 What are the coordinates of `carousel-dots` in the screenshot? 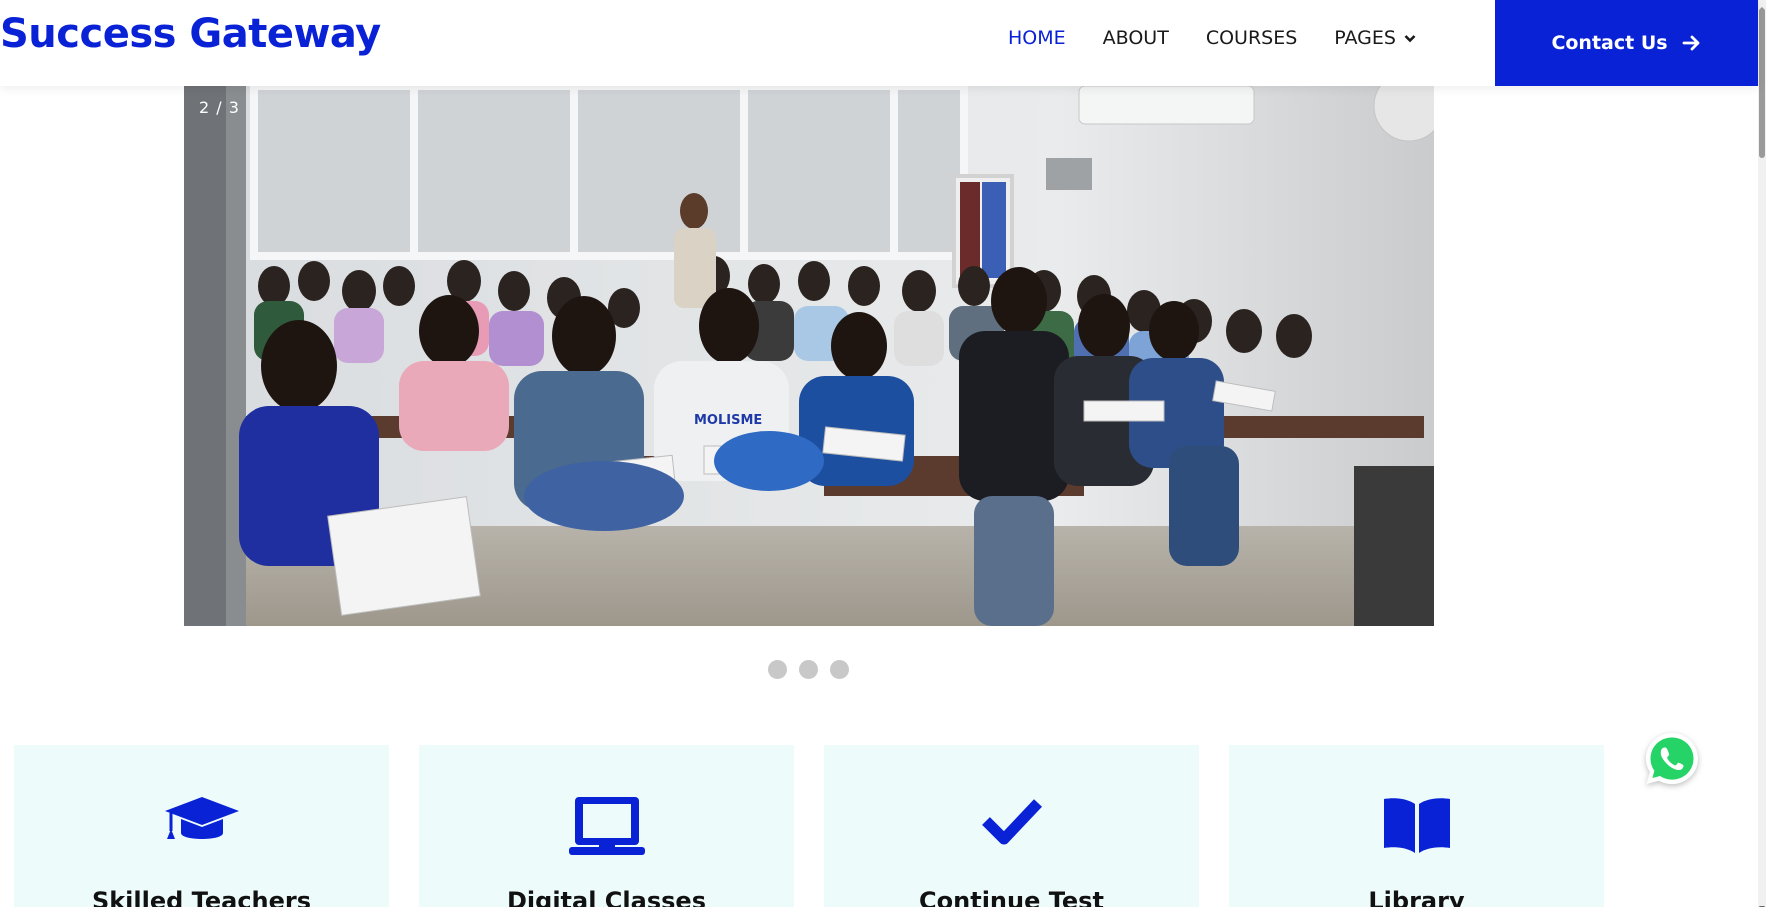 It's located at (814, 669).